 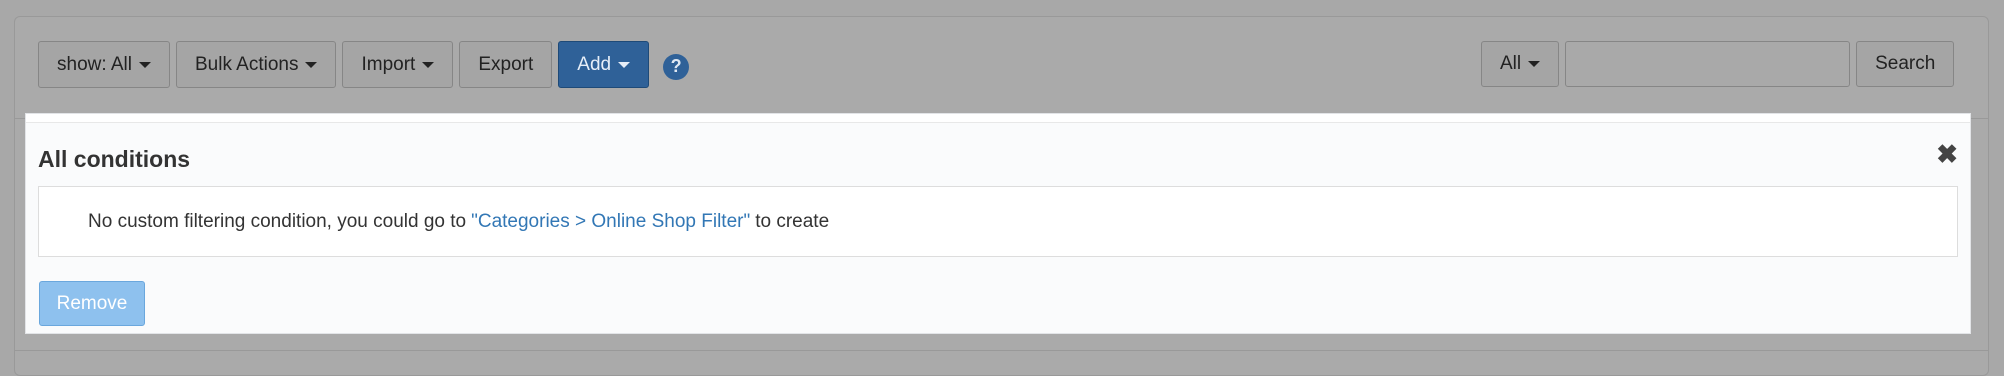 I want to click on search-group: All Search, so click(x=1720, y=64).